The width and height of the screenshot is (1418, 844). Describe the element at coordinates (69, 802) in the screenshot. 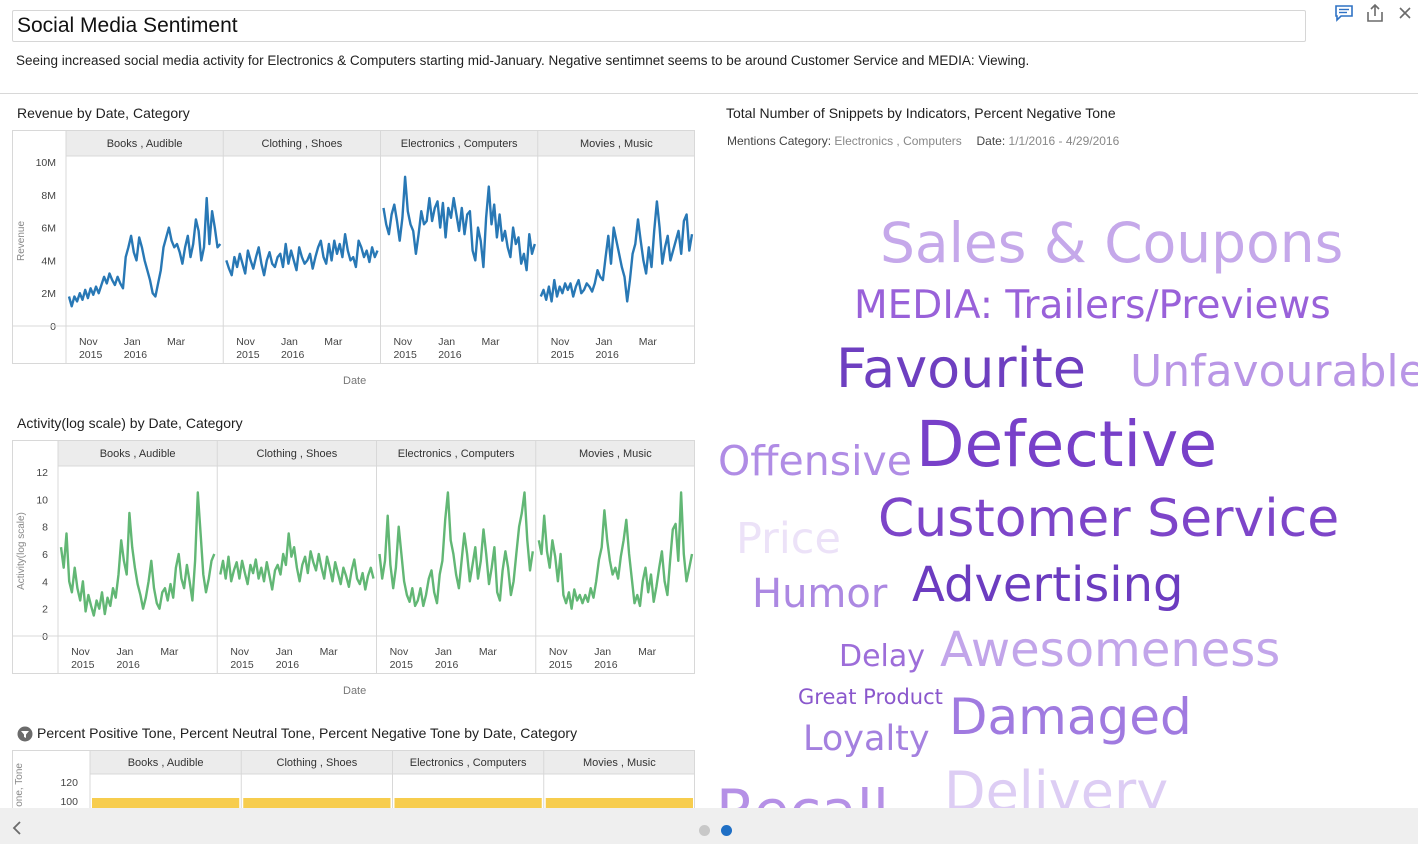

I see `y-tick-label: 100` at that location.